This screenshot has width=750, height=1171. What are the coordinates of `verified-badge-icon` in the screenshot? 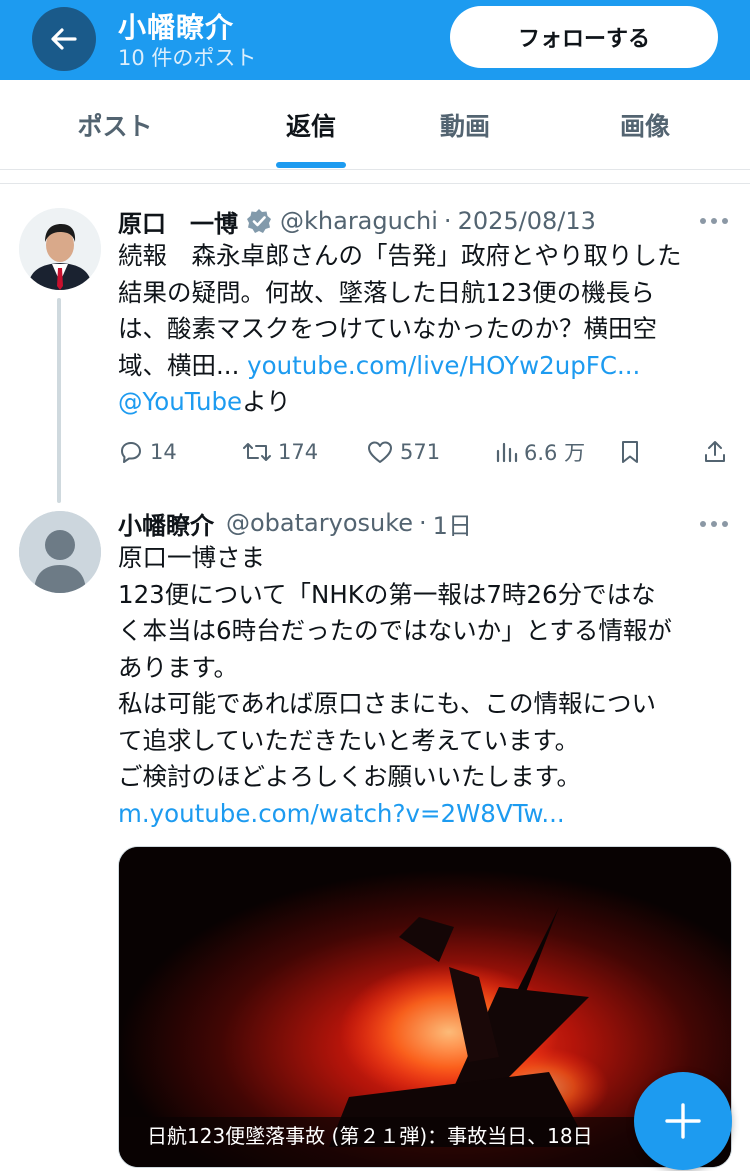 It's located at (259, 221).